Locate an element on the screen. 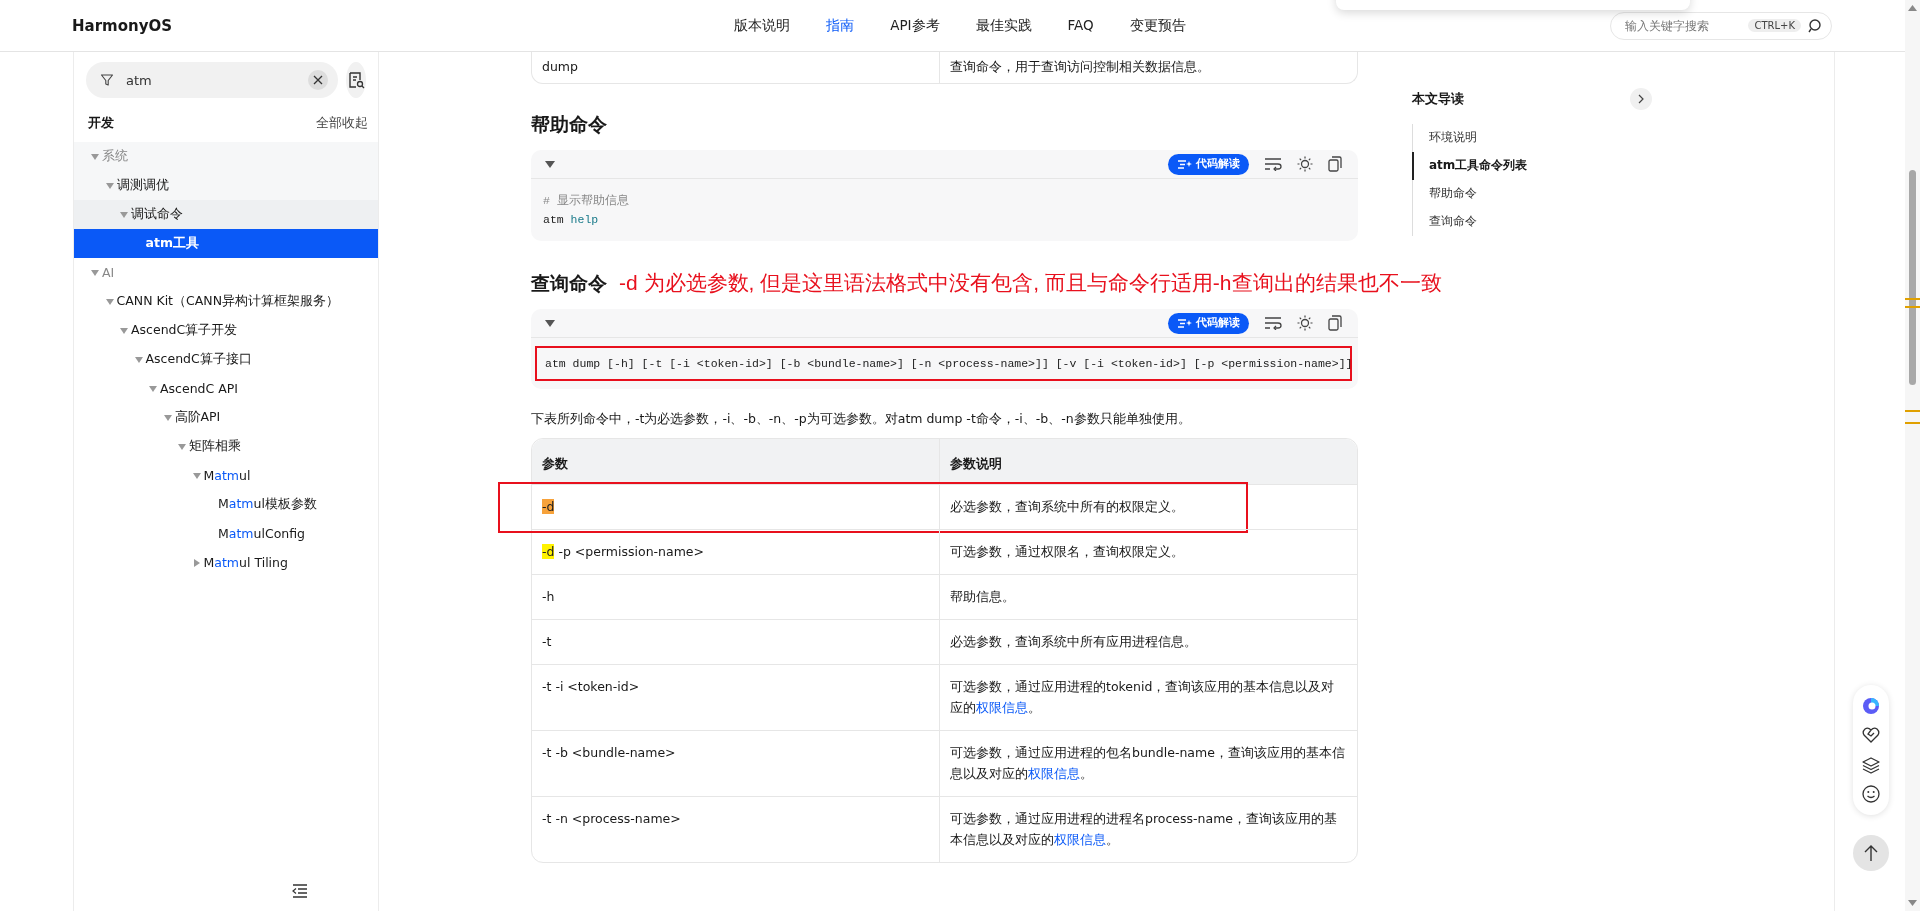 This screenshot has width=1920, height=911. annotation-note: -d 为必选参数, 但是这里语法格式中没有包含, 而且与命令行适用-h查询出的结果也不一致 is located at coordinates (1030, 283).